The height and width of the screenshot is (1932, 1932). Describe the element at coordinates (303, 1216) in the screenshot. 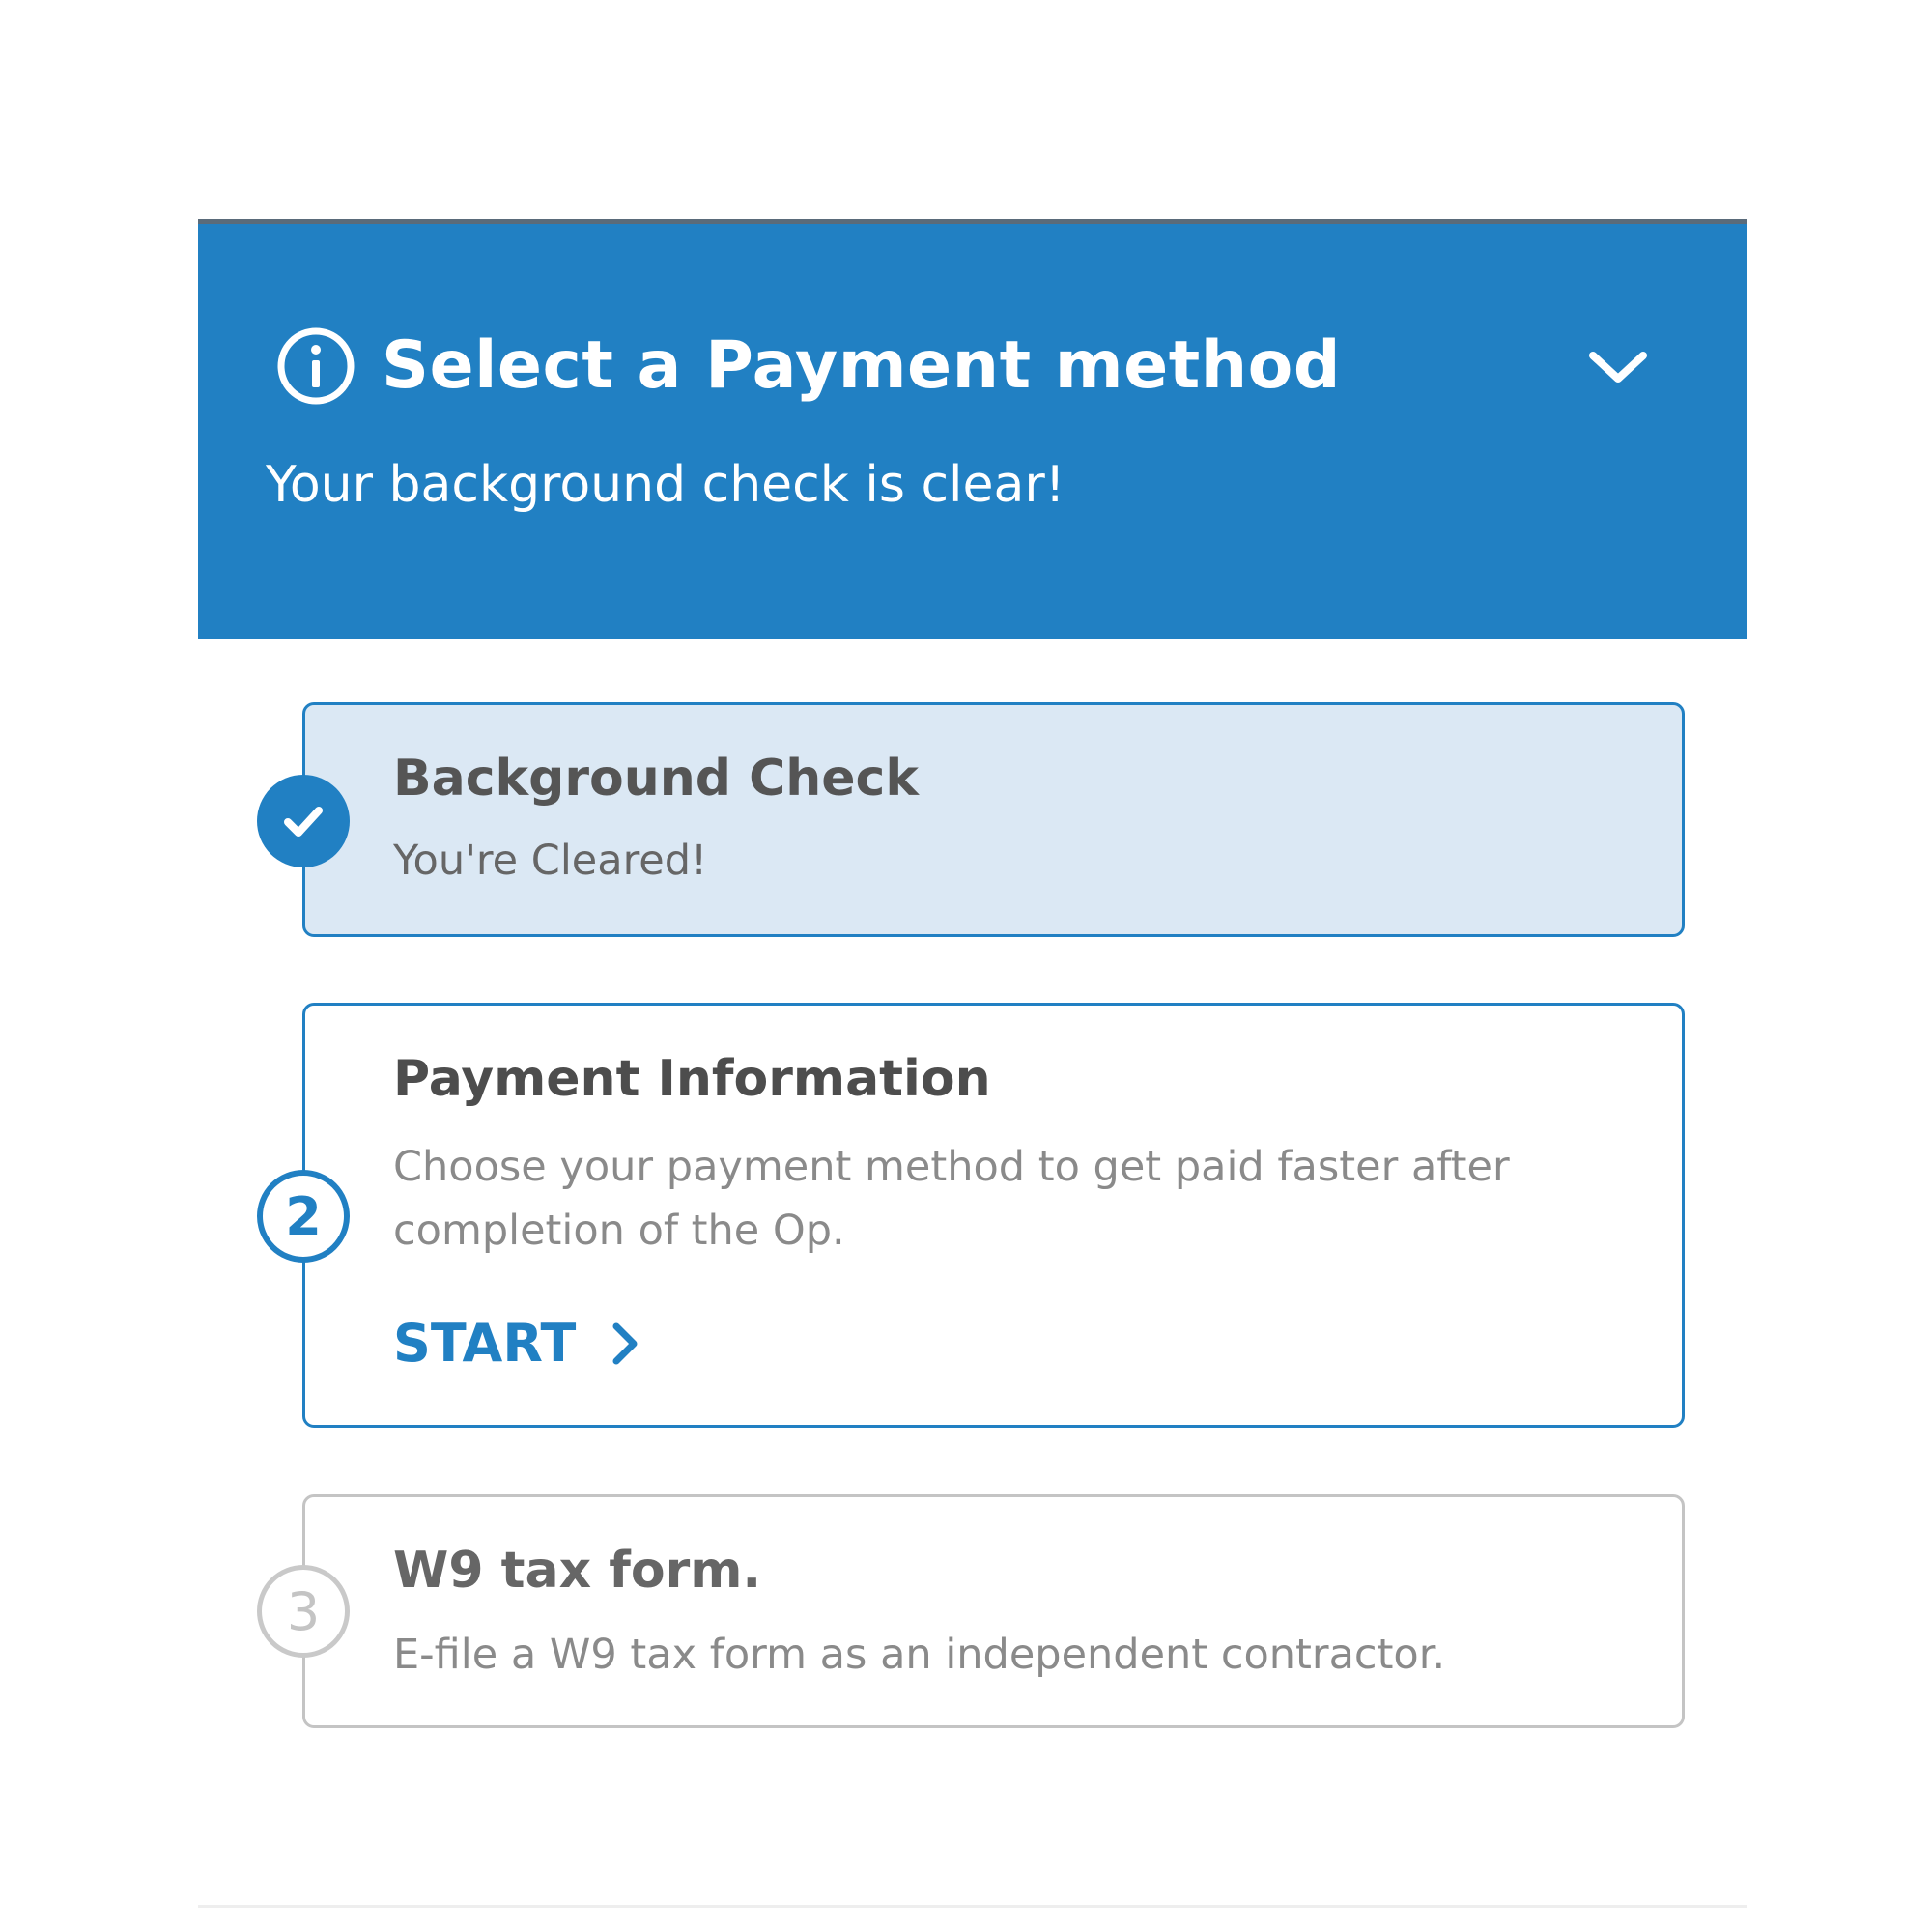

I see `step-number-marker: 2` at that location.